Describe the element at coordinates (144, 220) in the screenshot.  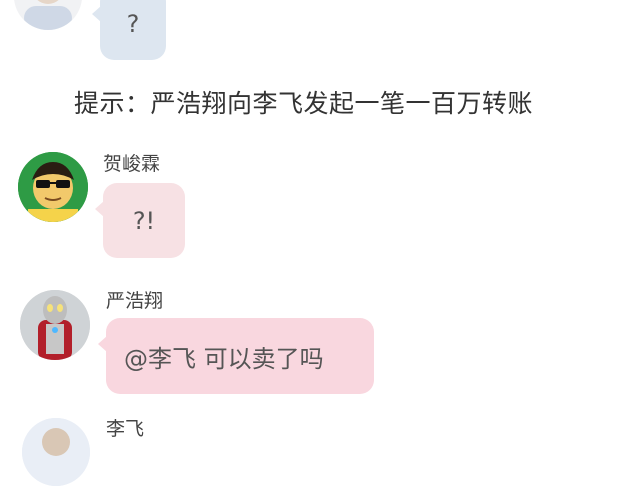
I see `message-text: ?!` at that location.